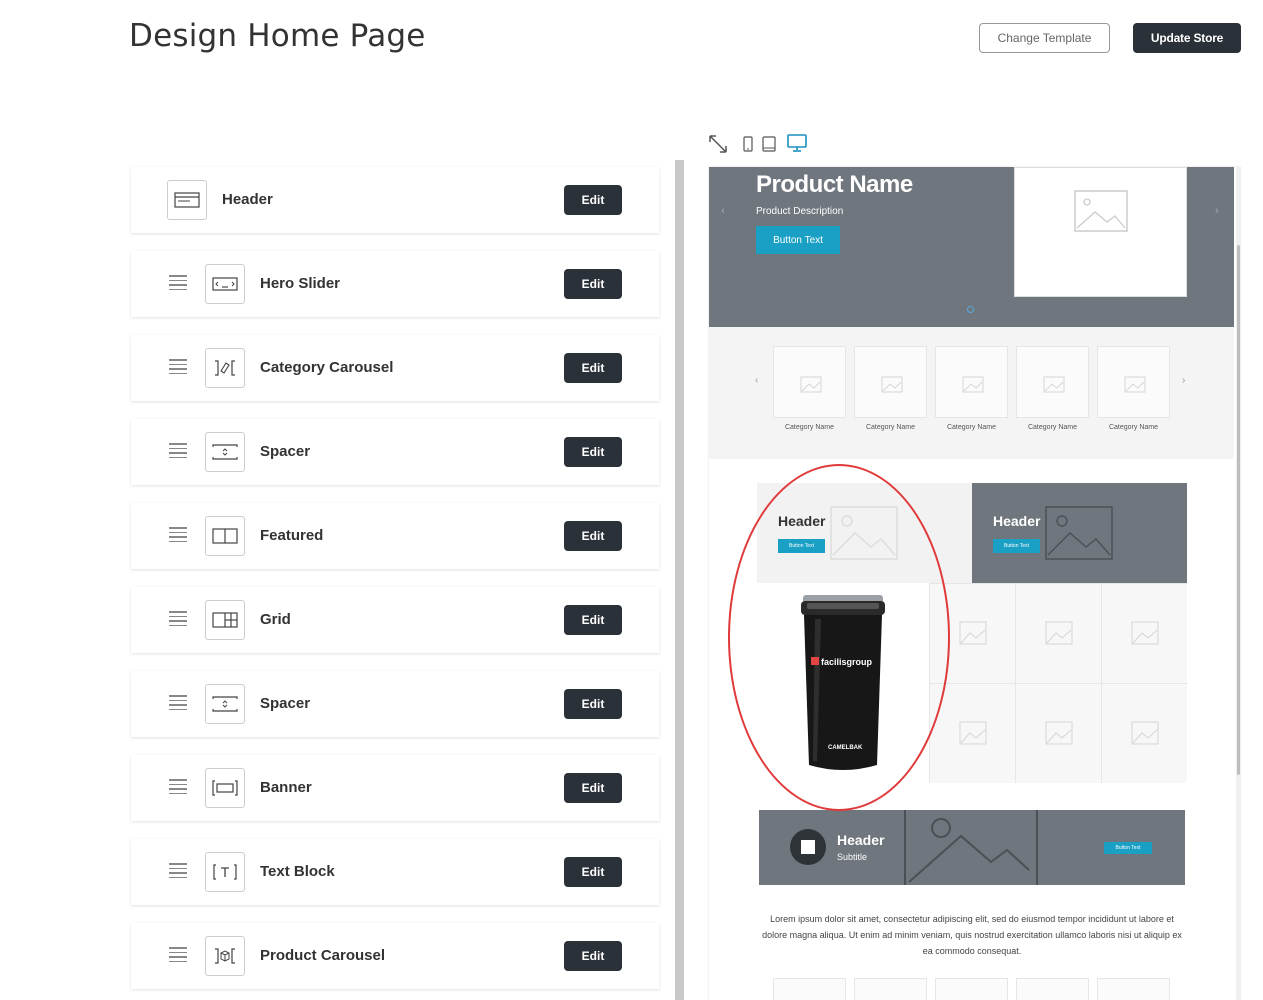  What do you see at coordinates (225, 872) in the screenshot?
I see `text-block-icon` at bounding box center [225, 872].